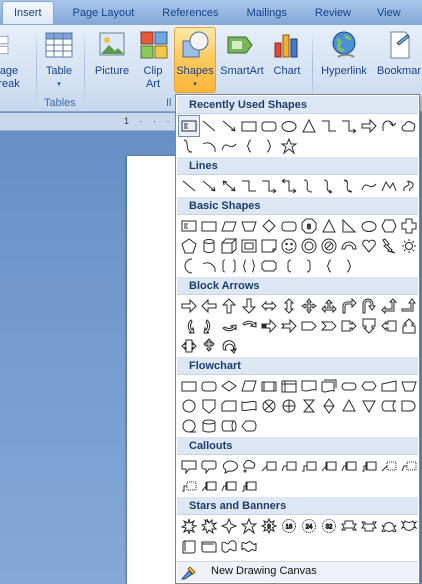 This screenshot has width=422, height=584. Describe the element at coordinates (249, 126) in the screenshot. I see `rectangle-shape` at that location.